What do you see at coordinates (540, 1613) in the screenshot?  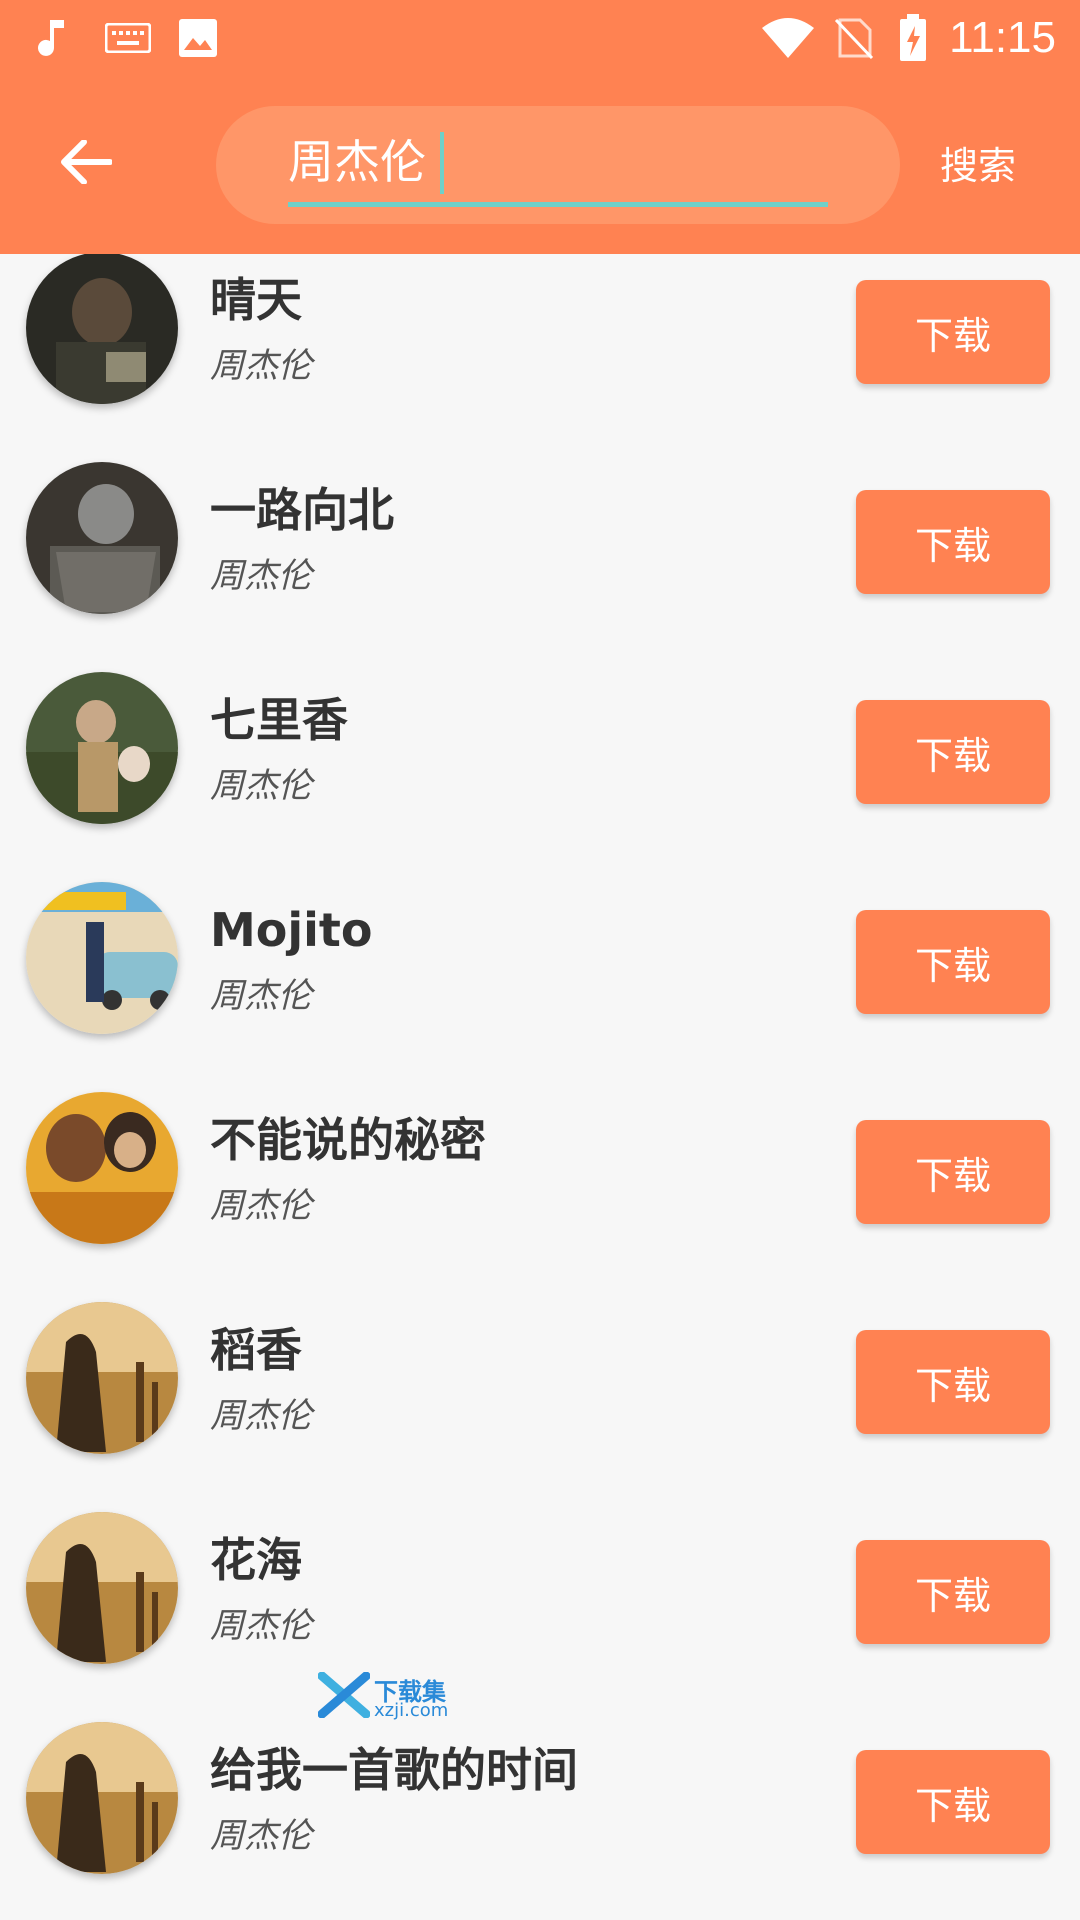 I see `list-item: 花海 周杰伦 下载` at bounding box center [540, 1613].